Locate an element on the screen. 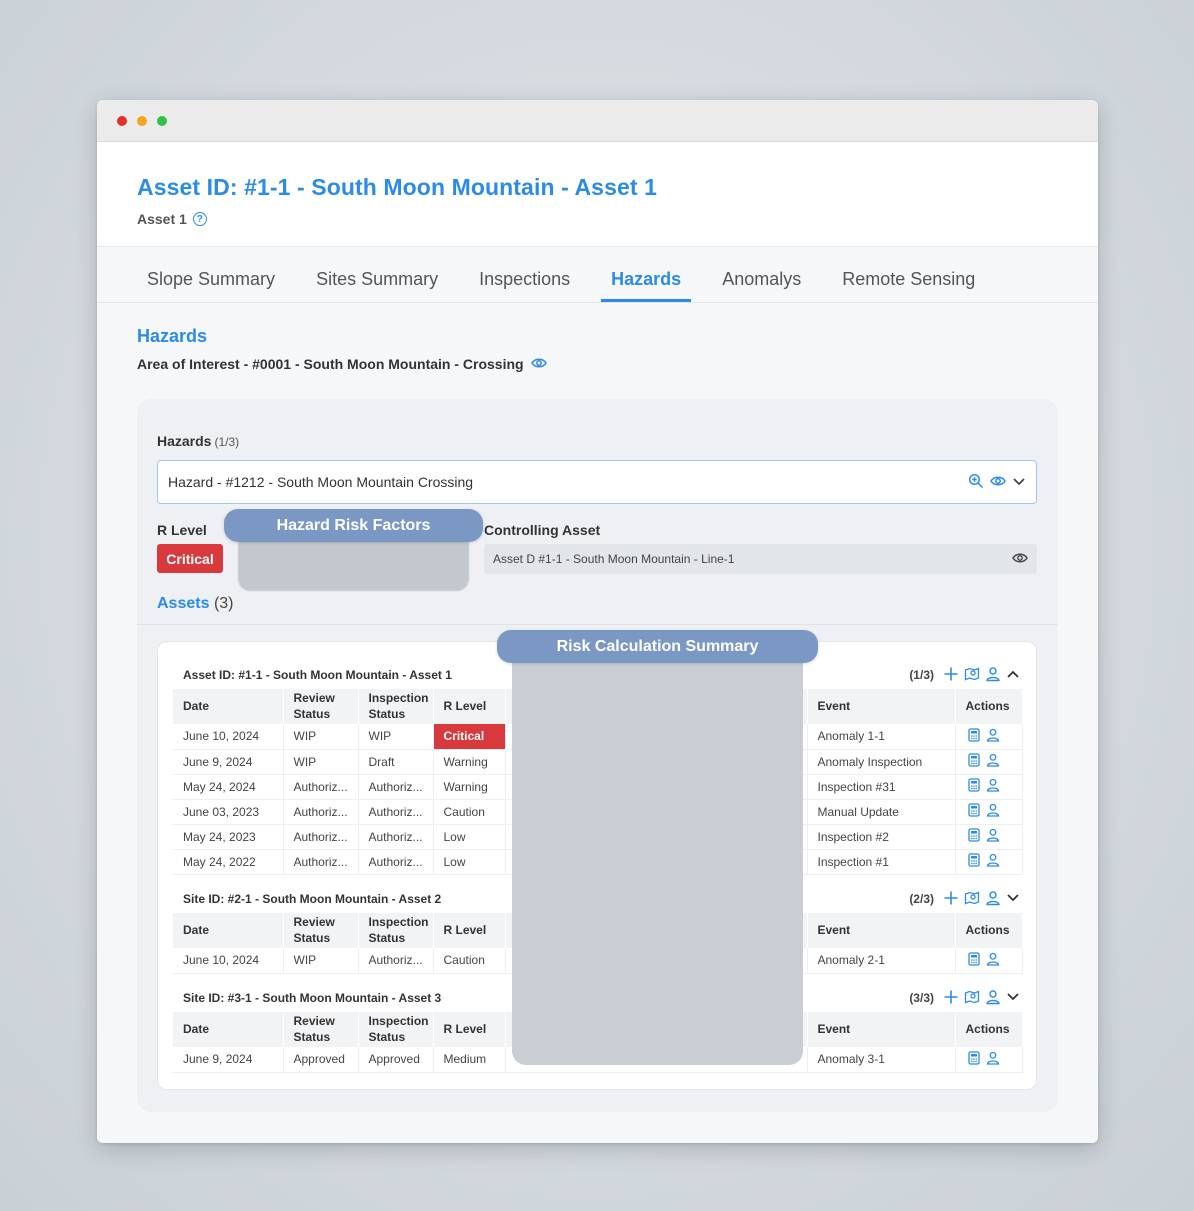 Image resolution: width=1194 pixels, height=1211 pixels. chevron-up-icon is located at coordinates (1013, 675).